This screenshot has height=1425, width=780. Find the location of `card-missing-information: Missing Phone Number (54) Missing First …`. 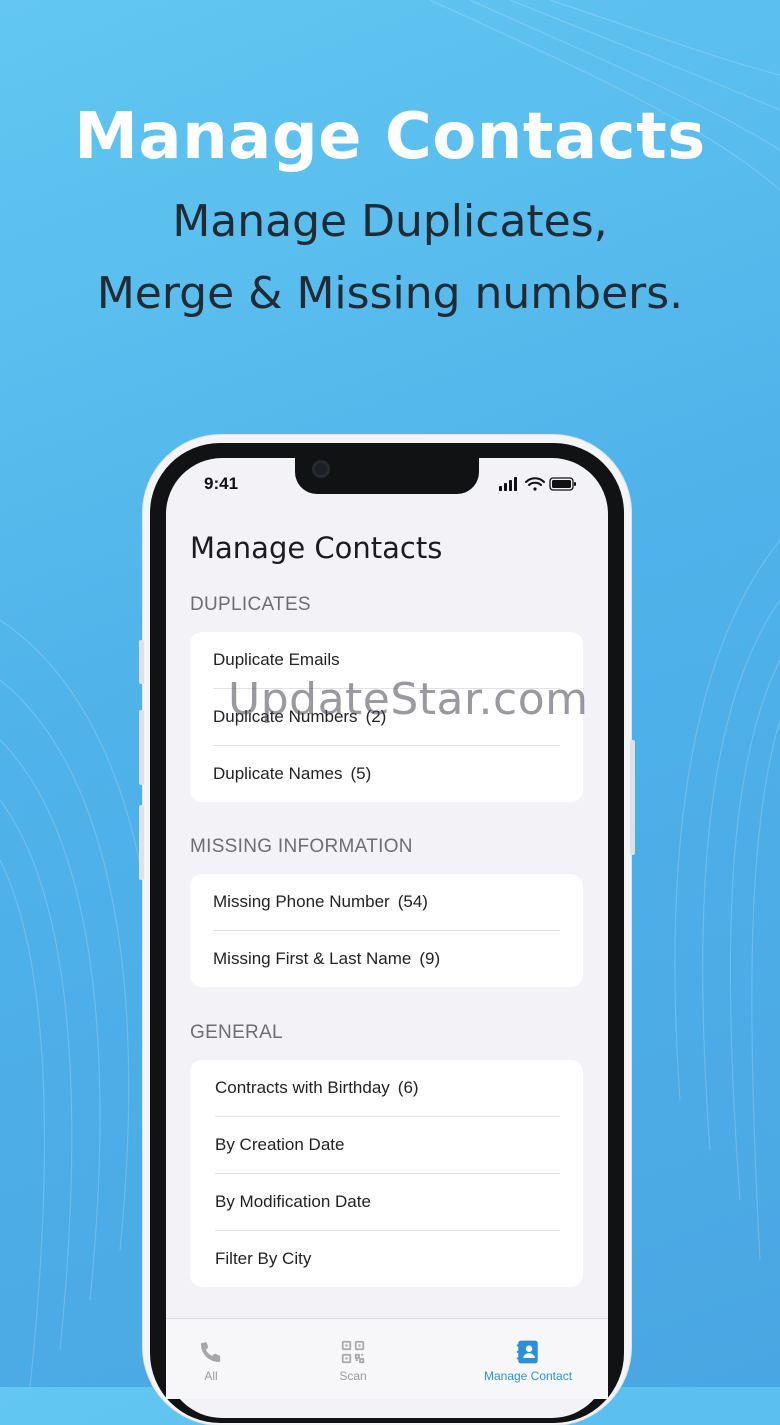

card-missing-information: Missing Phone Number (54) Missing First … is located at coordinates (386, 930).